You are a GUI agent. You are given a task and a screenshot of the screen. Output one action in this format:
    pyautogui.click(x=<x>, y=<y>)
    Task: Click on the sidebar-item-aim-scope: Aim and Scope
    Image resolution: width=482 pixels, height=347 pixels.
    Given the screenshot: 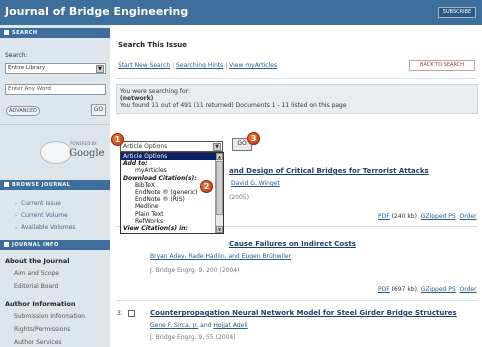 What is the action you would take?
    pyautogui.click(x=36, y=273)
    